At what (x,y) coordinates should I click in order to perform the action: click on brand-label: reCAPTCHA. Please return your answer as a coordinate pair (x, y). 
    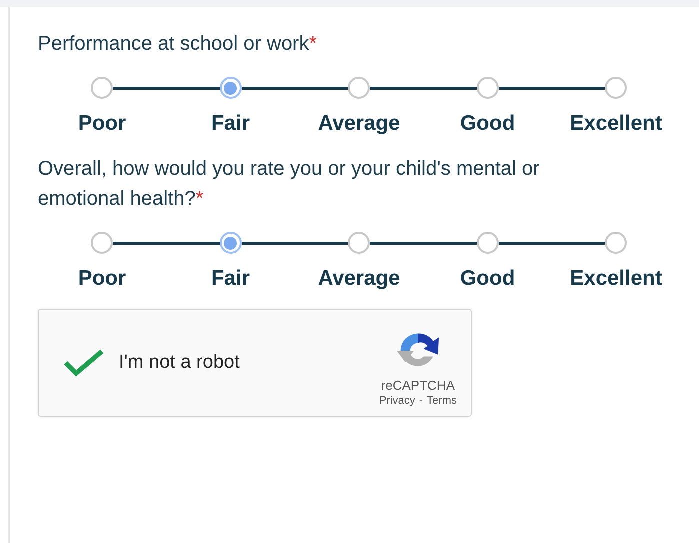
    Looking at the image, I should click on (418, 385).